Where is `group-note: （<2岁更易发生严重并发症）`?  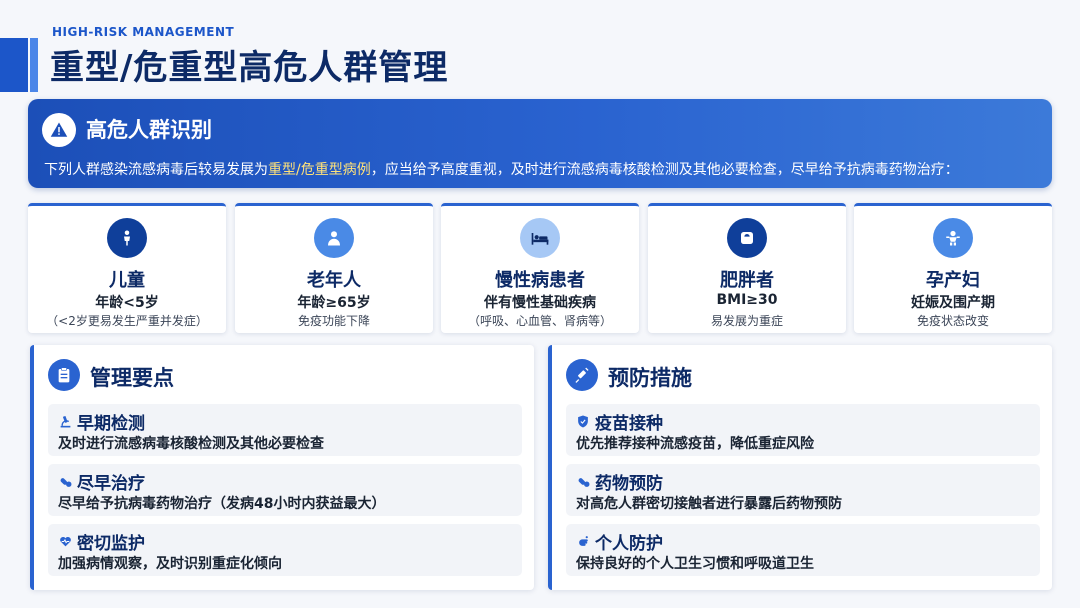
group-note: （<2岁更易发生严重并发症） is located at coordinates (127, 321).